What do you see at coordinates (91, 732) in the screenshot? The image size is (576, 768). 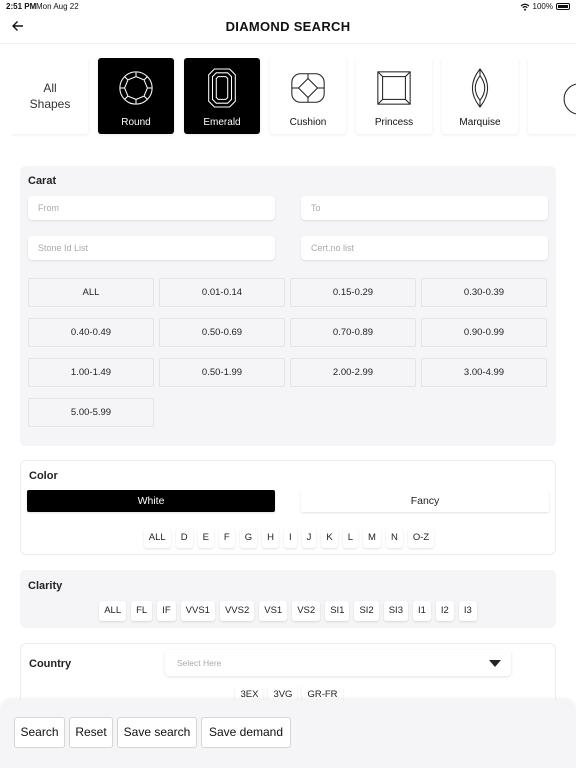 I see `reset-button: Reset` at bounding box center [91, 732].